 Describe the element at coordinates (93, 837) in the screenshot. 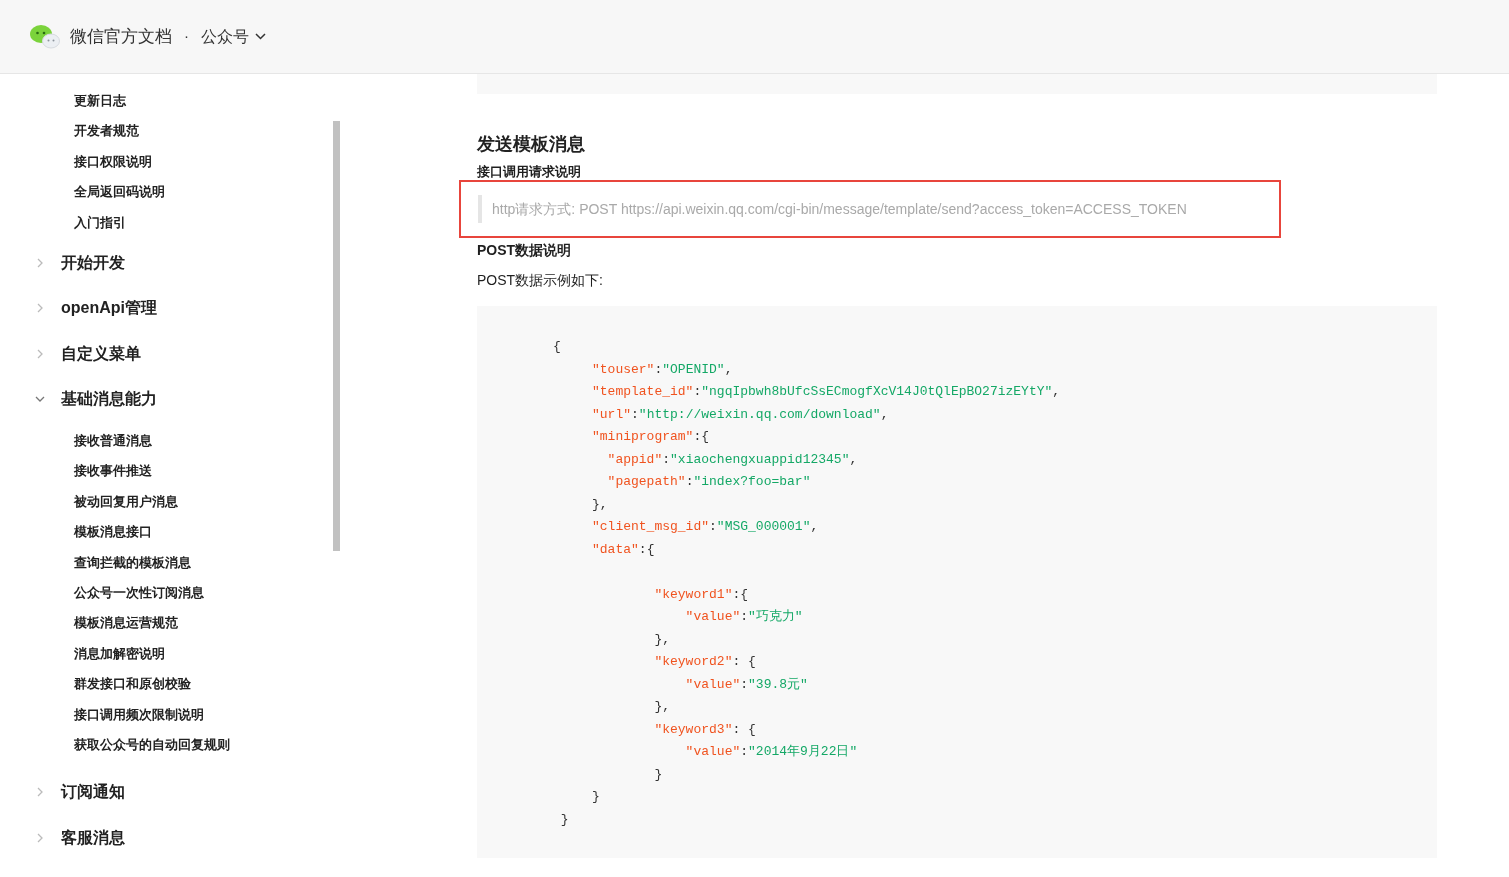

I see `sidebar-group: 客服消息` at that location.